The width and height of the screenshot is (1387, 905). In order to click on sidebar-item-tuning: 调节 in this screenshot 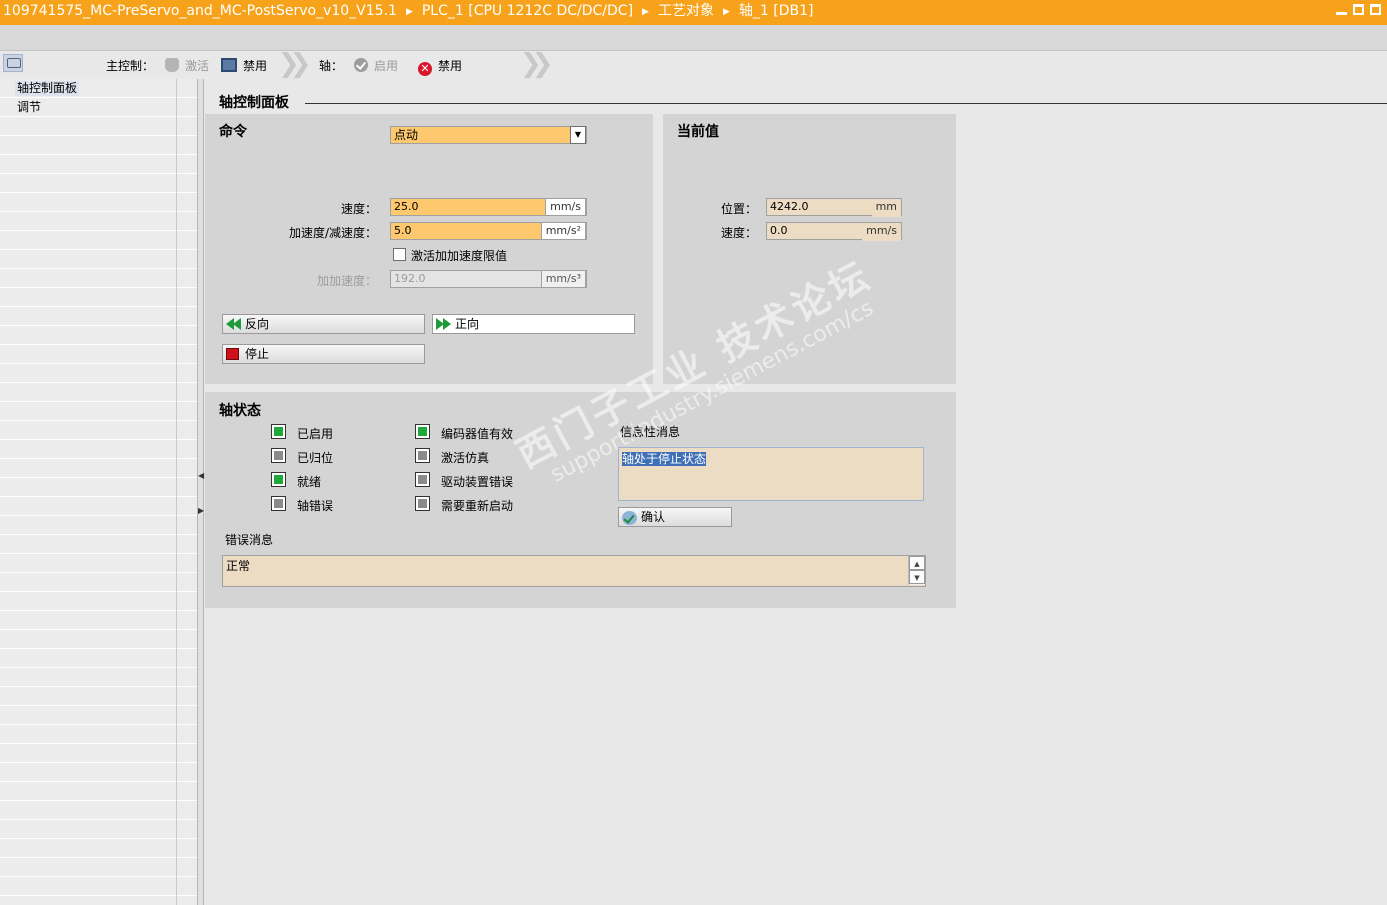, I will do `click(29, 107)`.